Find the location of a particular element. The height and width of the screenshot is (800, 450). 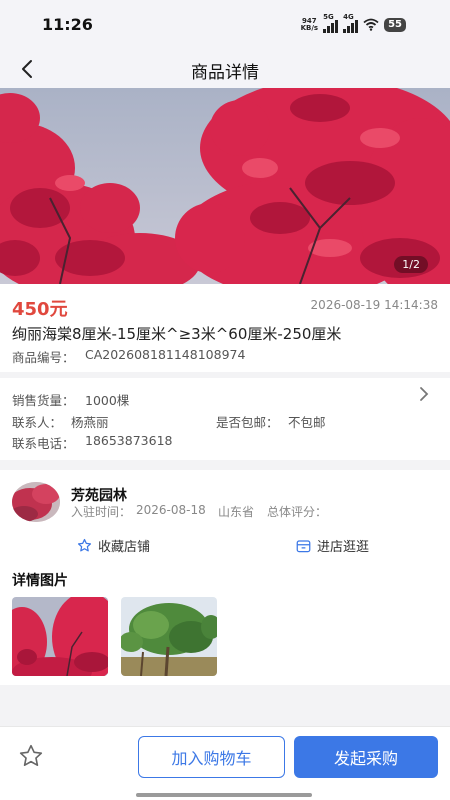

favorite-star-icon is located at coordinates (31, 756).